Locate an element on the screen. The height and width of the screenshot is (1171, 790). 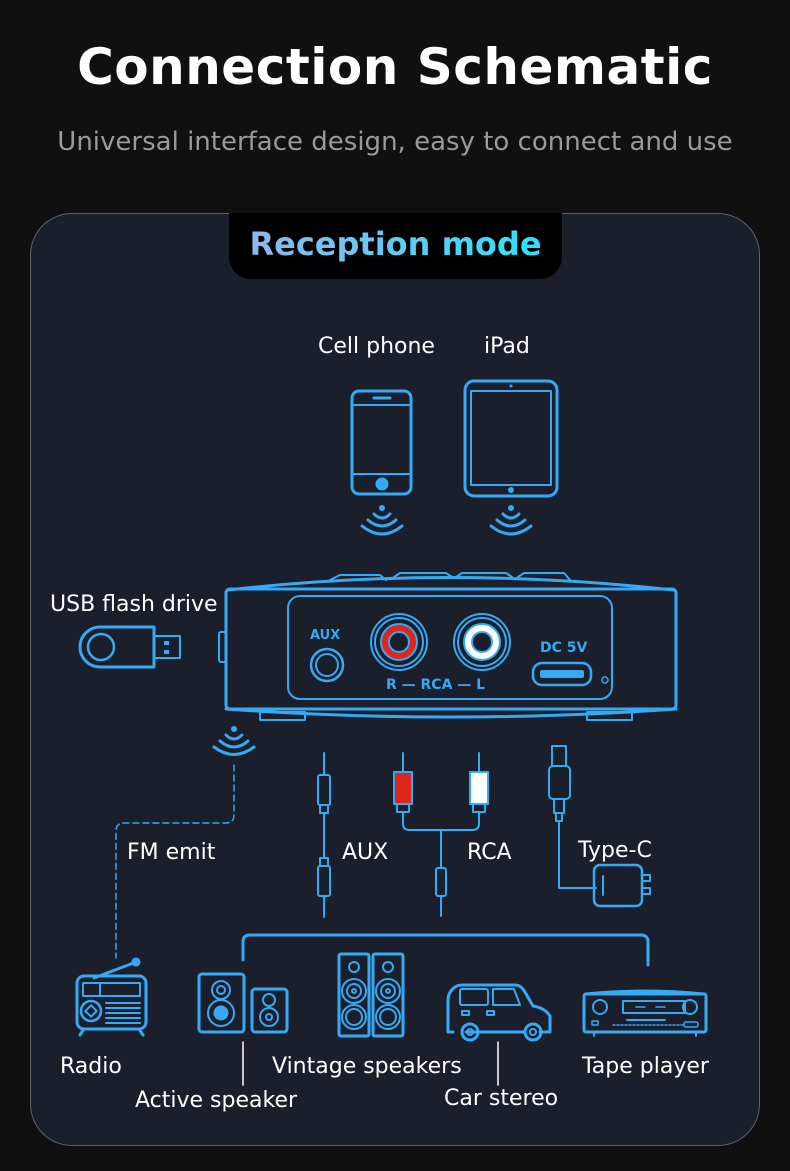
car-icon is located at coordinates (499, 1012).